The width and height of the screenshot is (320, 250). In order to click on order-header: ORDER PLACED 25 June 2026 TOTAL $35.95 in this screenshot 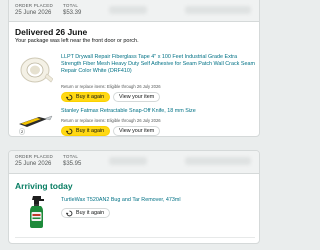, I will do `click(134, 162)`.